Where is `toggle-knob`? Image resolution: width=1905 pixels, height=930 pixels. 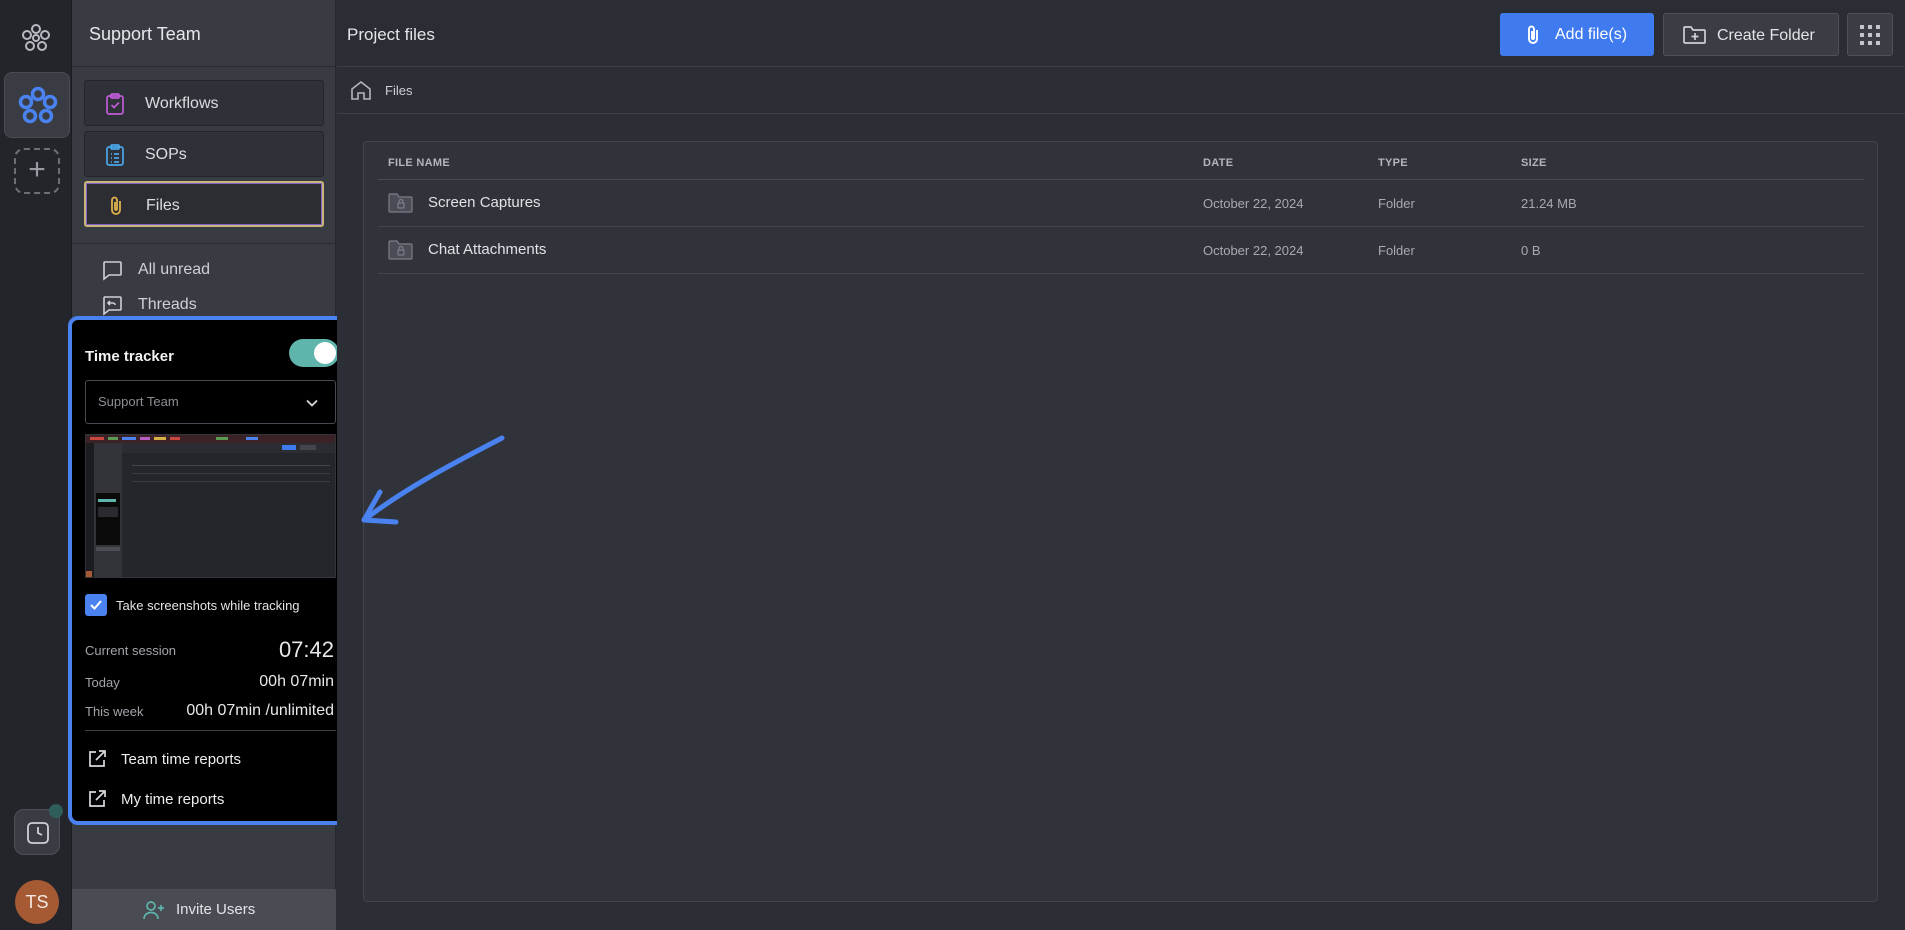 toggle-knob is located at coordinates (325, 353).